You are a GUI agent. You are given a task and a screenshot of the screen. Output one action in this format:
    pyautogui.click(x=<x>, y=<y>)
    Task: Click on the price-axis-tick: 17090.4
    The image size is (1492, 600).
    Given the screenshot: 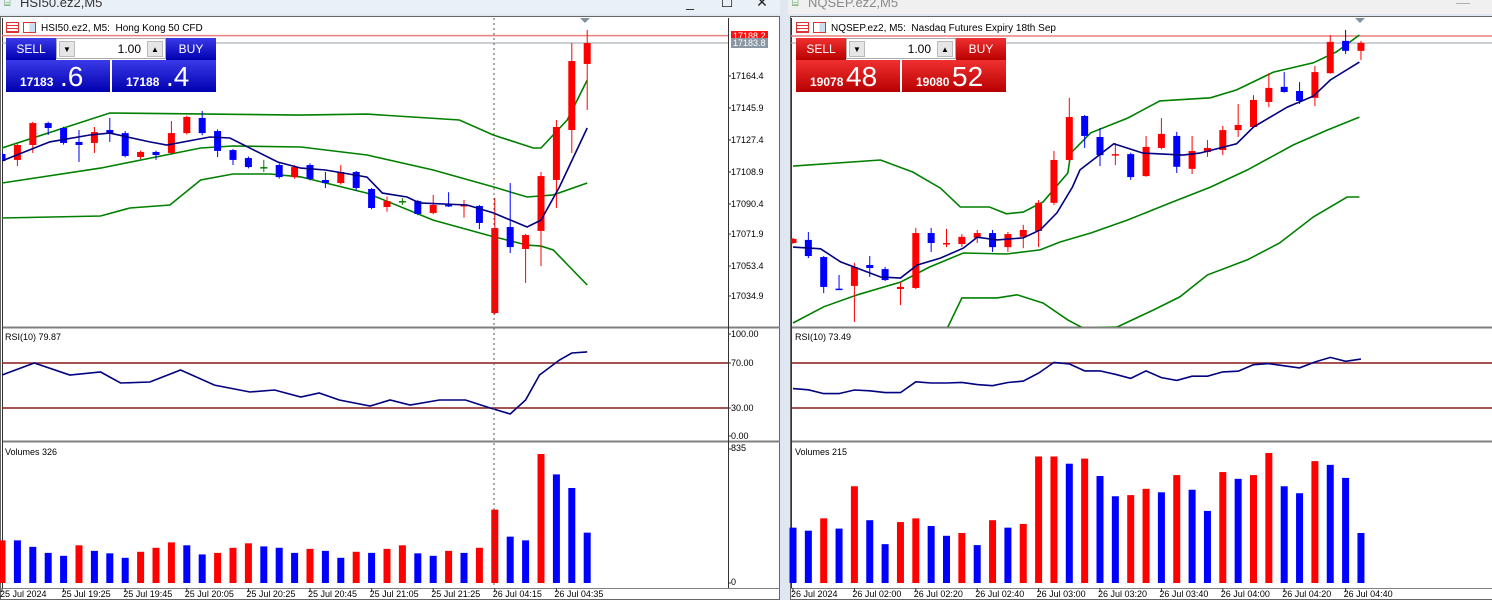 What is the action you would take?
    pyautogui.click(x=747, y=204)
    